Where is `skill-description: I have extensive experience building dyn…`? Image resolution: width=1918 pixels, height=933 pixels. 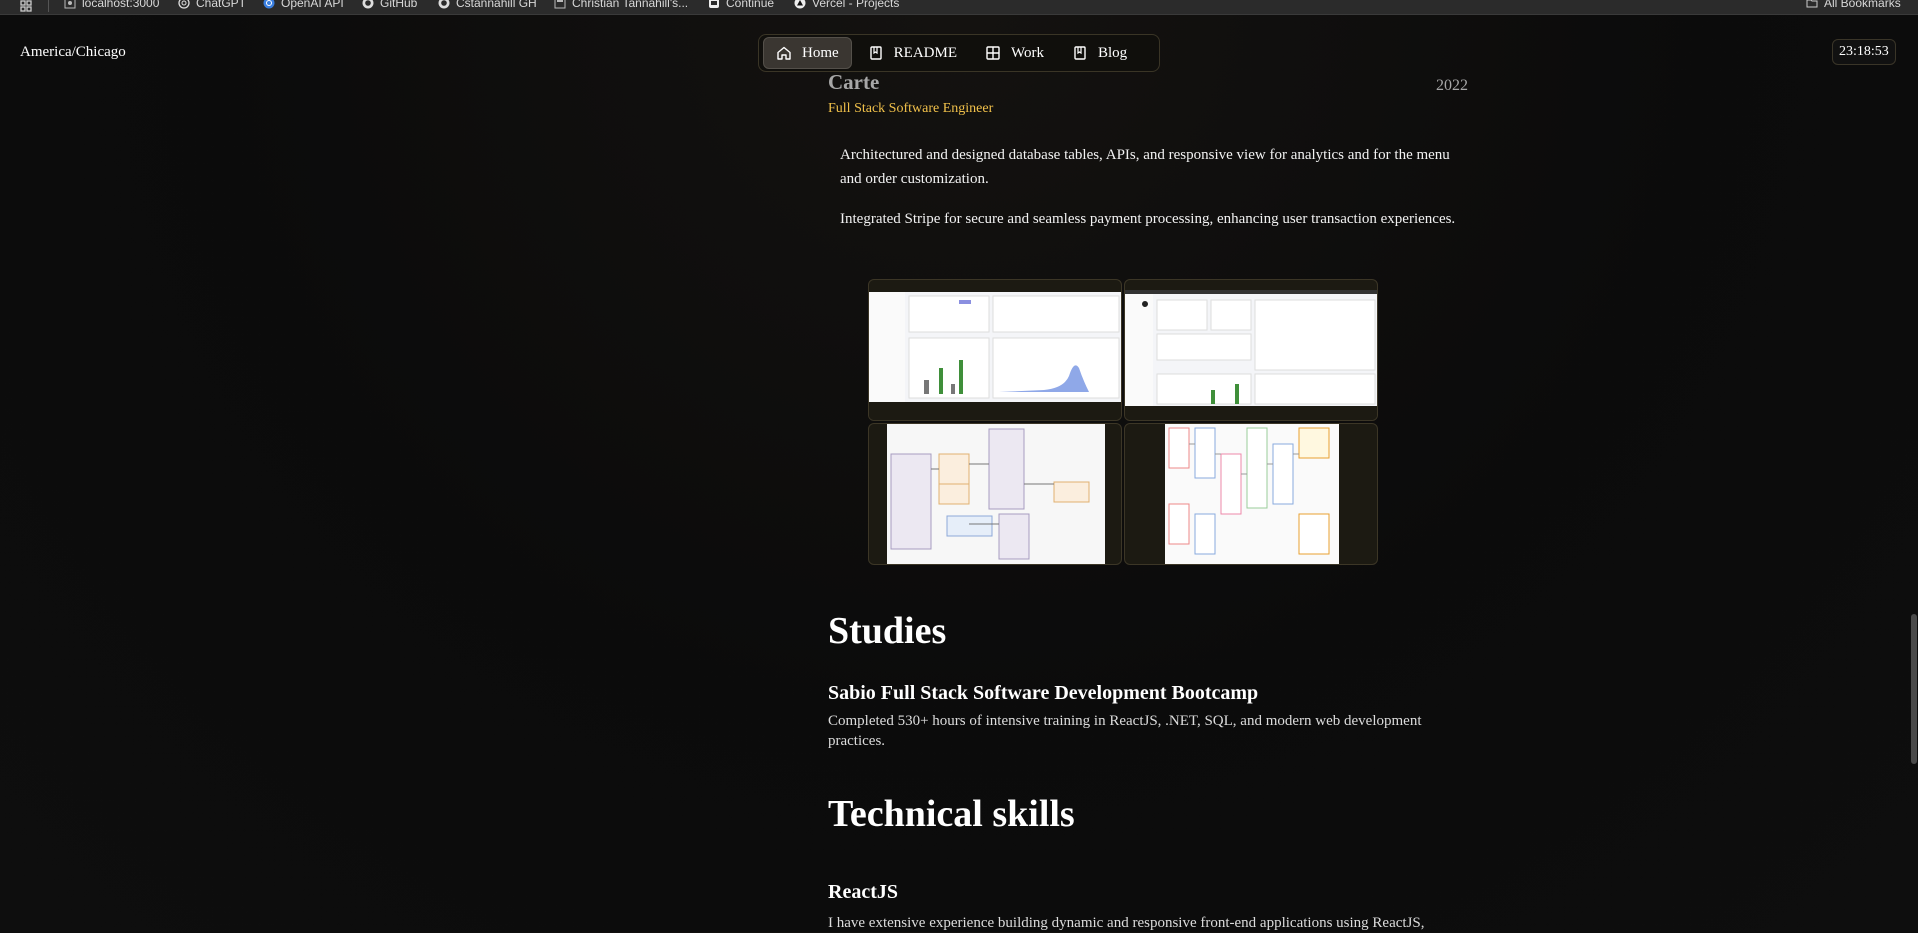
skill-description: I have extensive experience building dyn… is located at coordinates (1126, 923).